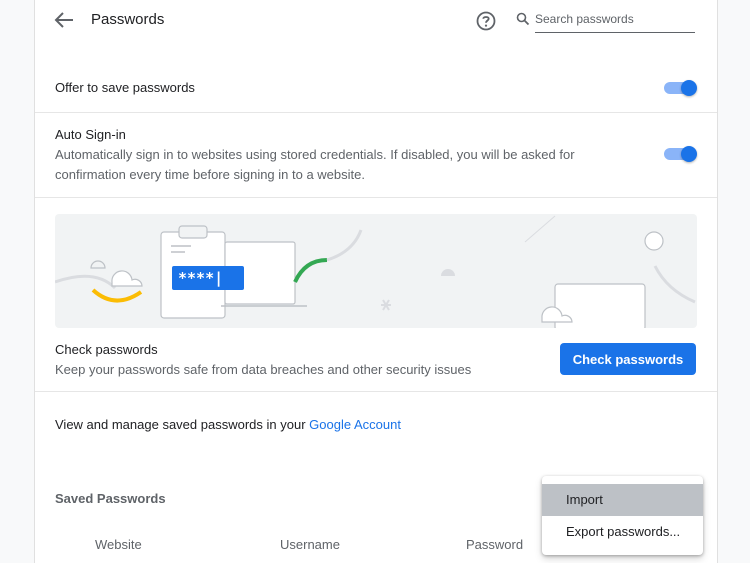  I want to click on help-circle-icon, so click(486, 21).